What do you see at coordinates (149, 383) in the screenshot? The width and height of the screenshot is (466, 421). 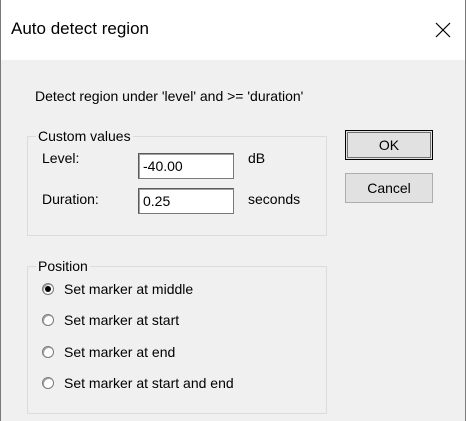 I see `radio-label-start-and-end: Set marker at start and end` at bounding box center [149, 383].